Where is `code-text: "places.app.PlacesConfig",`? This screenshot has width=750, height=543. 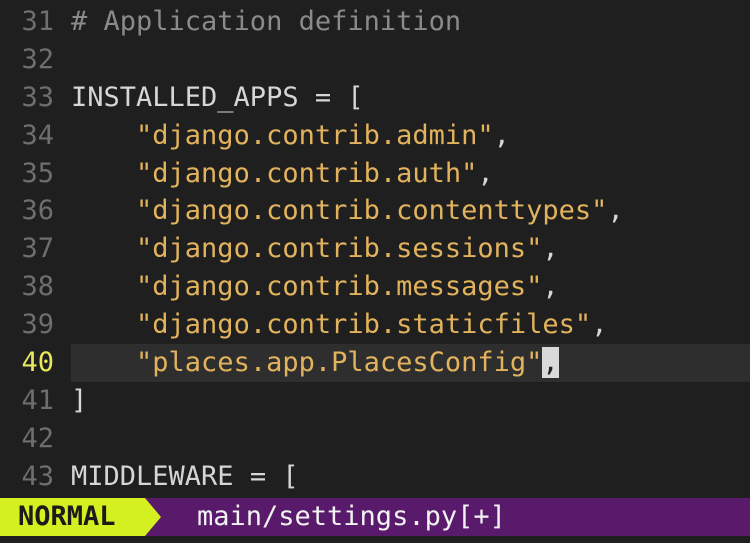 code-text: "places.app.PlacesConfig", is located at coordinates (410, 363).